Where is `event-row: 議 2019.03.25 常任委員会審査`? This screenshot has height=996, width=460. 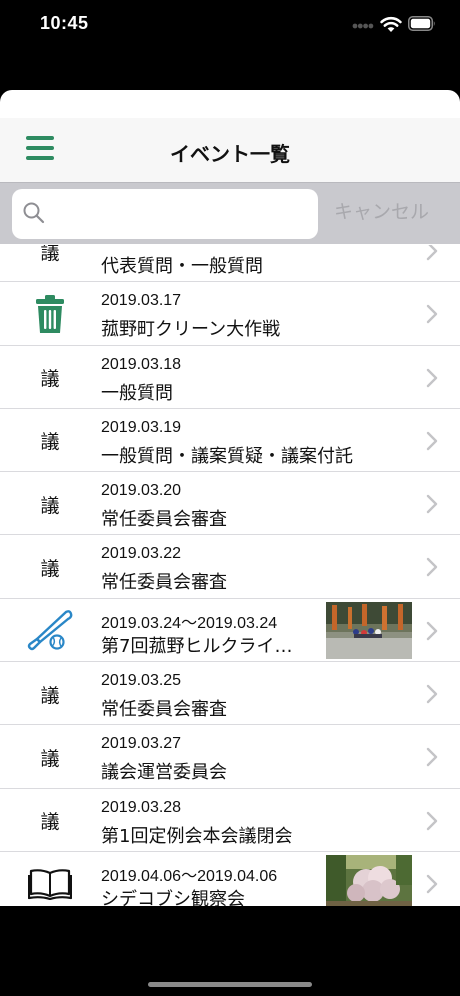
event-row: 議 2019.03.25 常任委員会審査 is located at coordinates (230, 694).